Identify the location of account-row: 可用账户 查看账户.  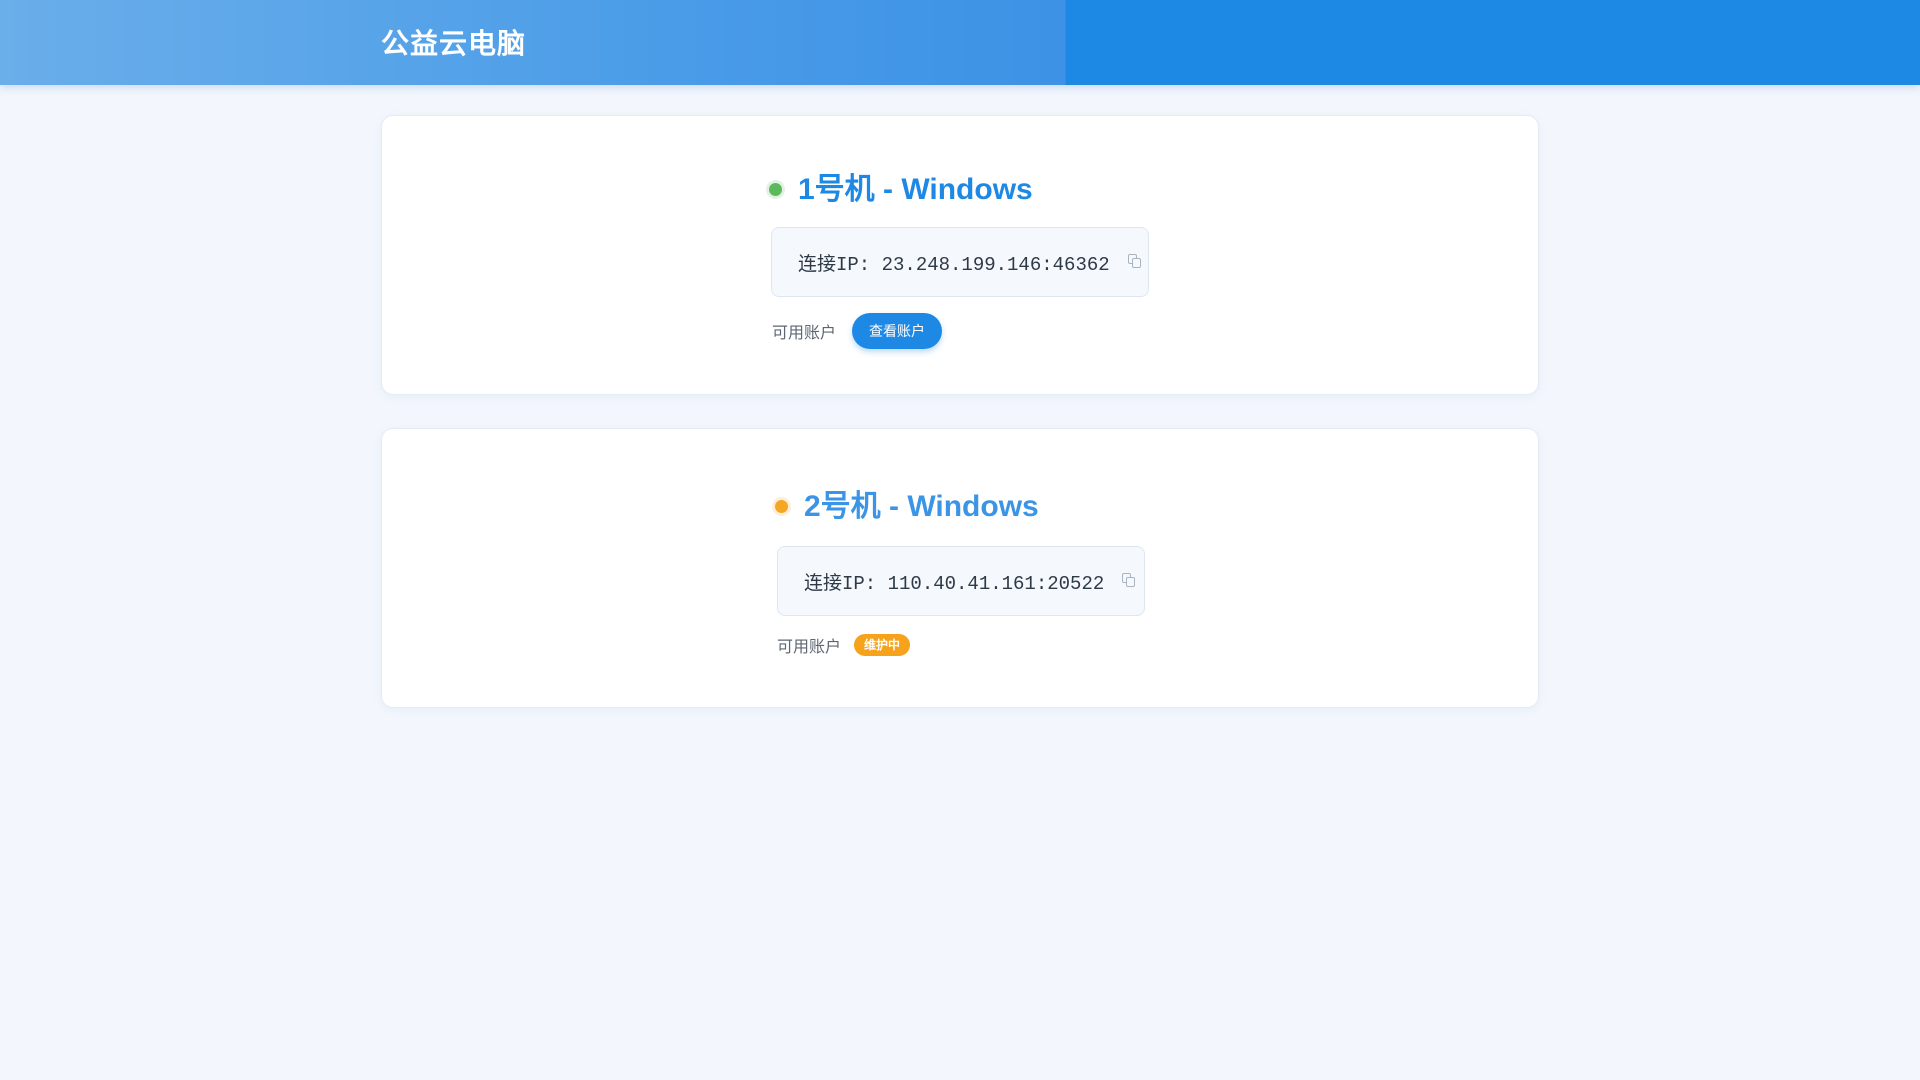
(857, 331).